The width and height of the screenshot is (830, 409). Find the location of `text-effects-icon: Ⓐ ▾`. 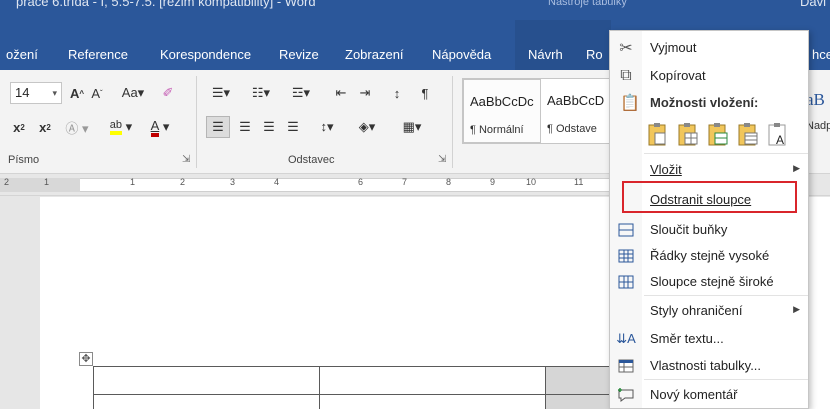

text-effects-icon: Ⓐ ▾ is located at coordinates (77, 127).